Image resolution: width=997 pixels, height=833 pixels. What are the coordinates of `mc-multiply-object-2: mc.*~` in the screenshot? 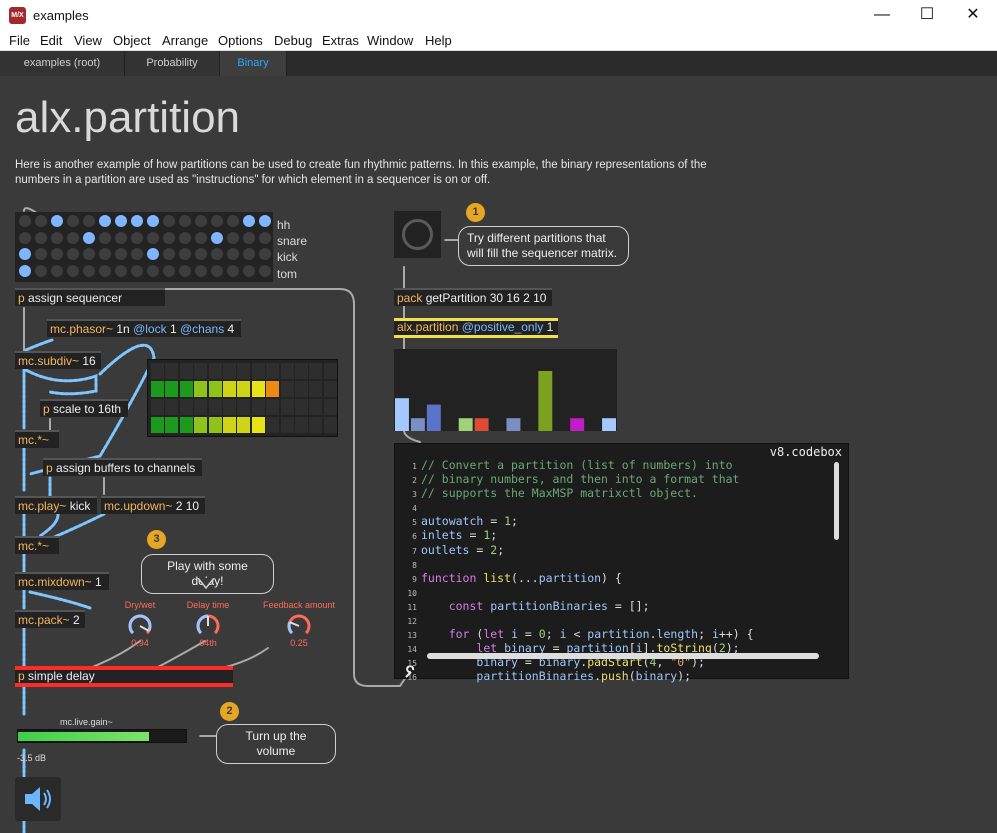 It's located at (37, 545).